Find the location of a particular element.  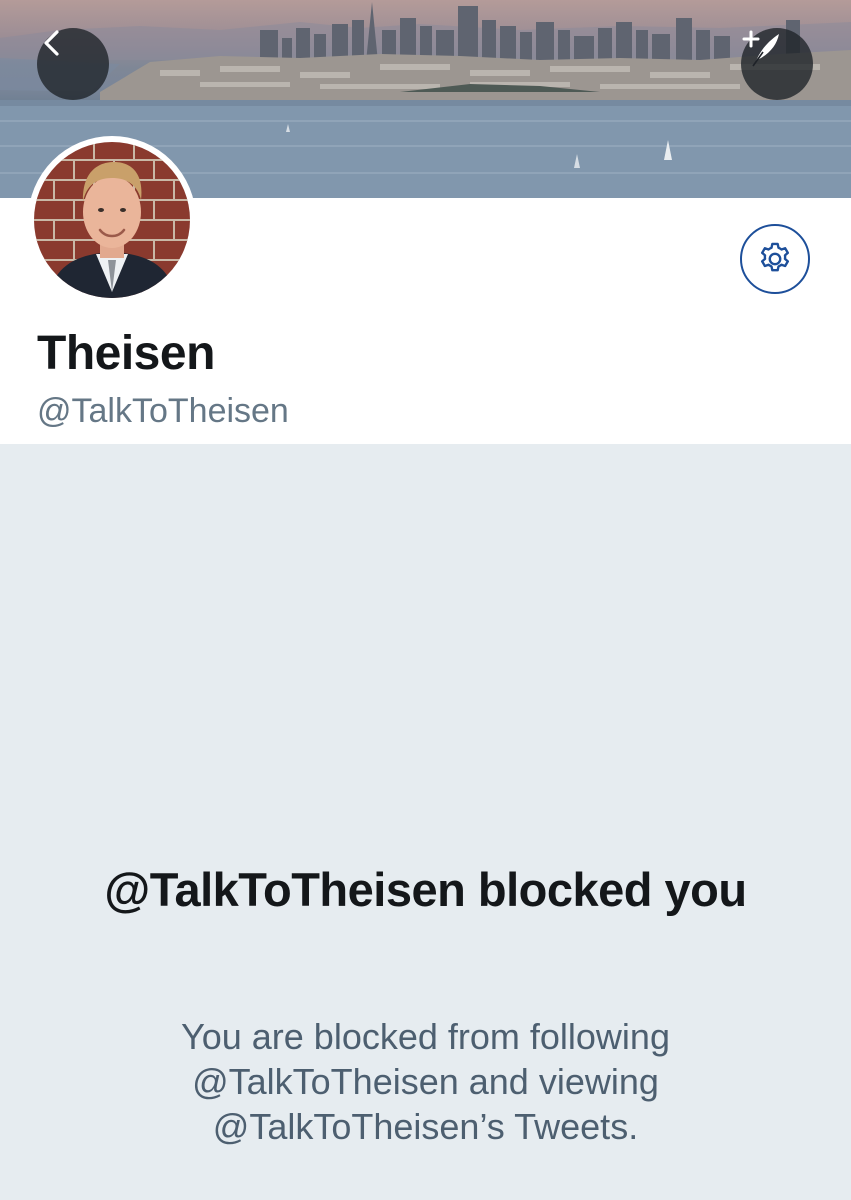

settings-button is located at coordinates (775, 259).